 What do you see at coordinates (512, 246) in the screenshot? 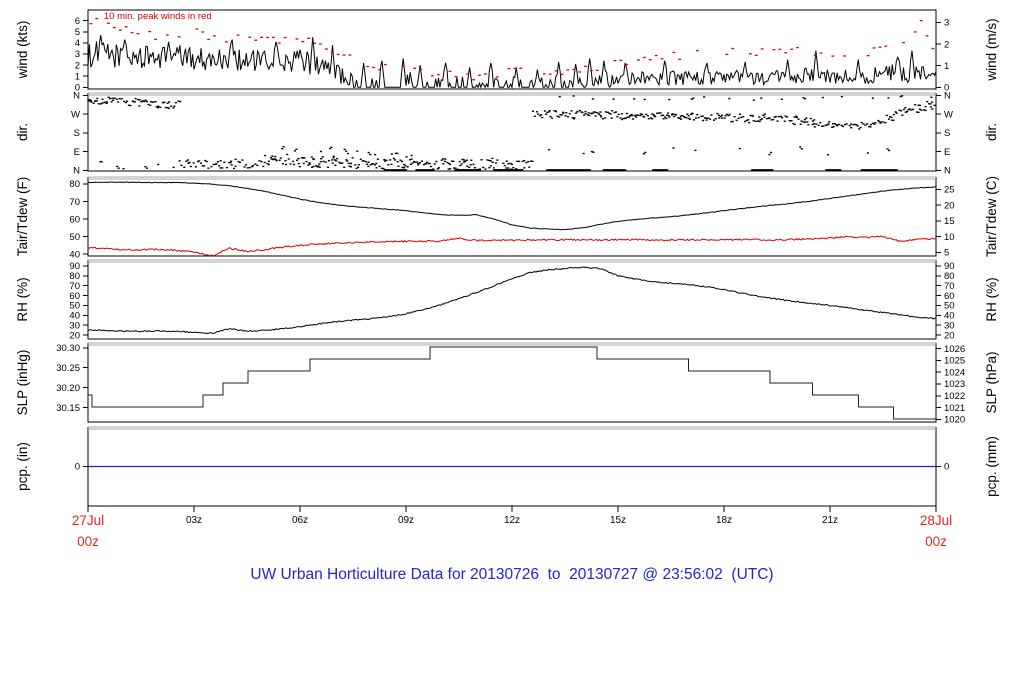
I see `tdew-line` at bounding box center [512, 246].